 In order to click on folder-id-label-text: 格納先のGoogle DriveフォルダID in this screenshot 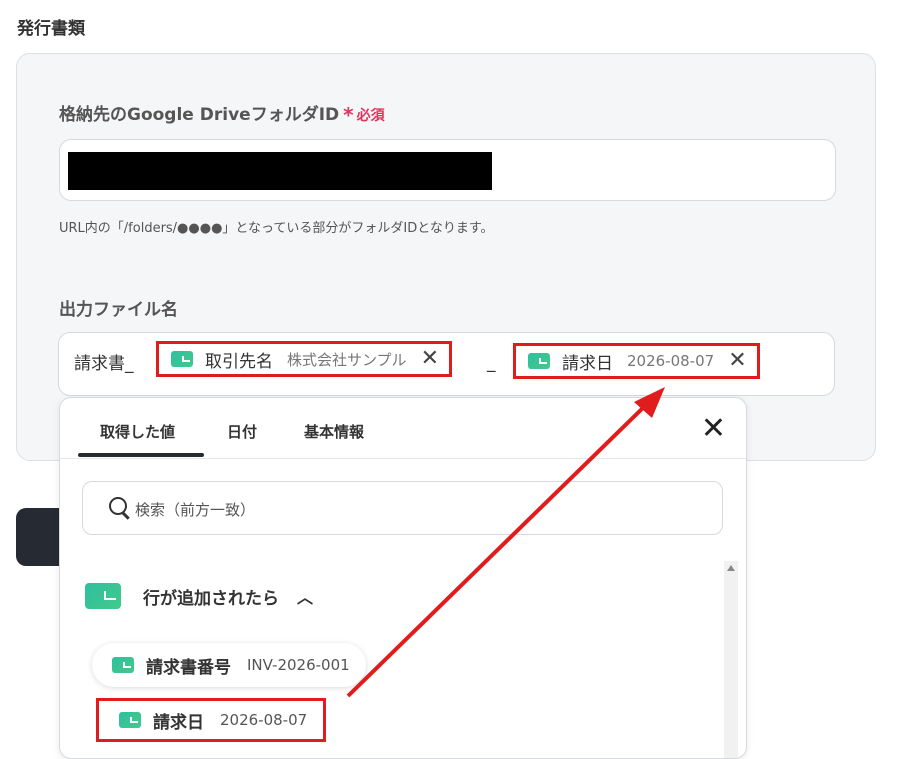, I will do `click(199, 115)`.